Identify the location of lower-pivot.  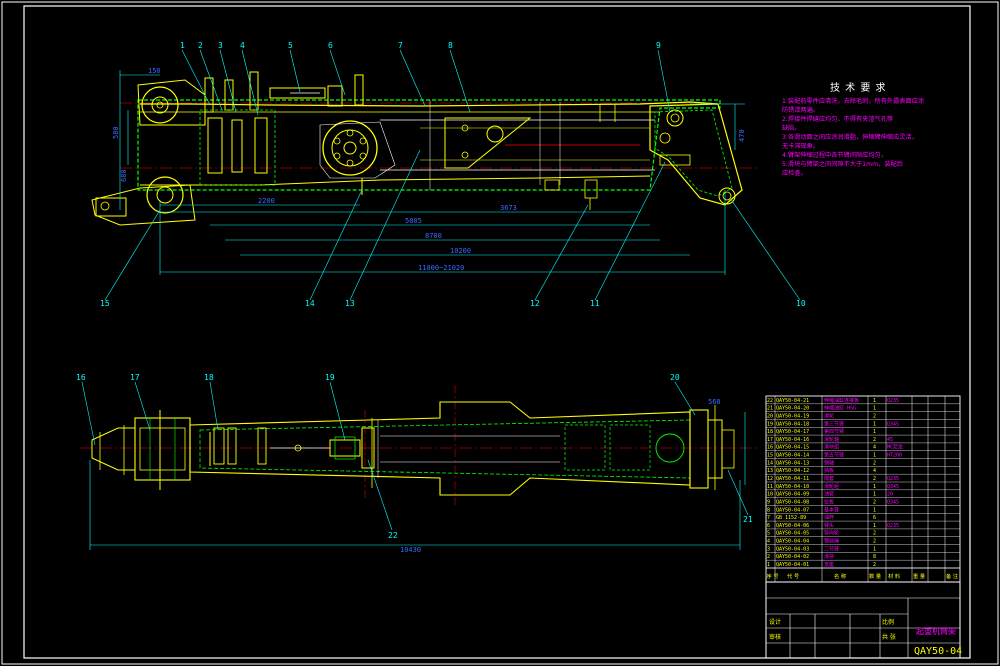
(165, 195).